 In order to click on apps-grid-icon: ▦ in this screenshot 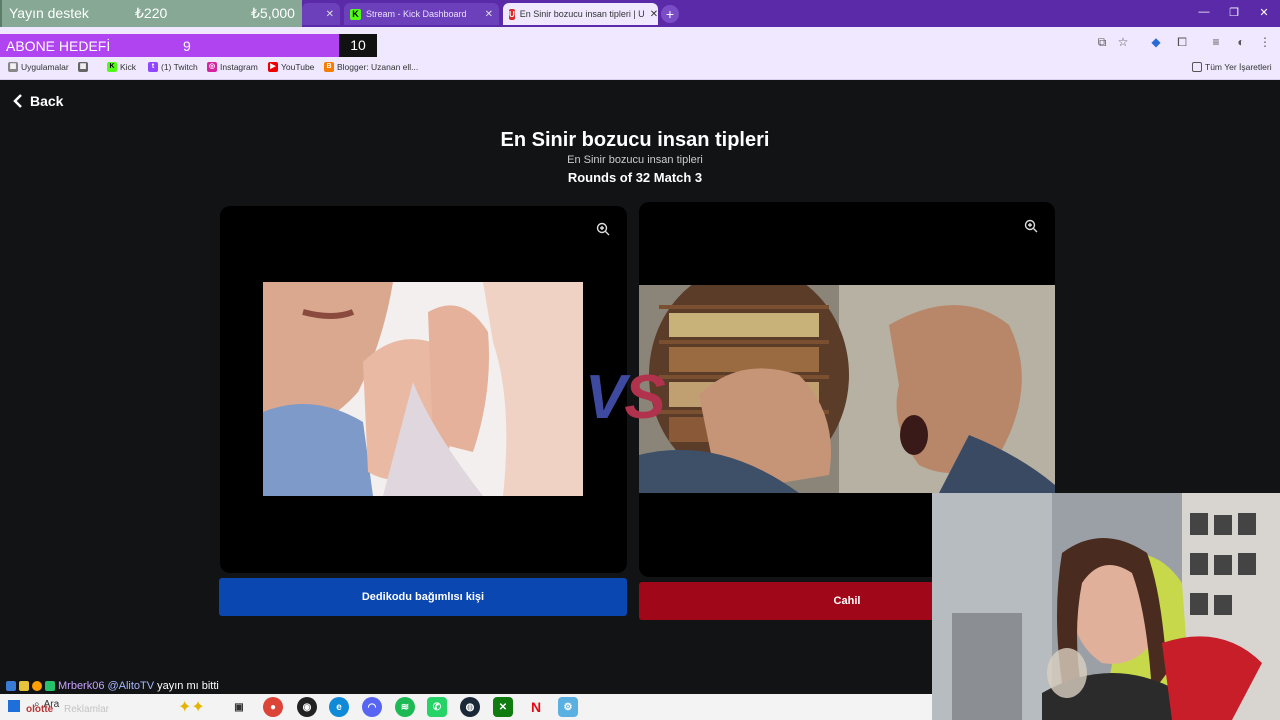, I will do `click(13, 67)`.